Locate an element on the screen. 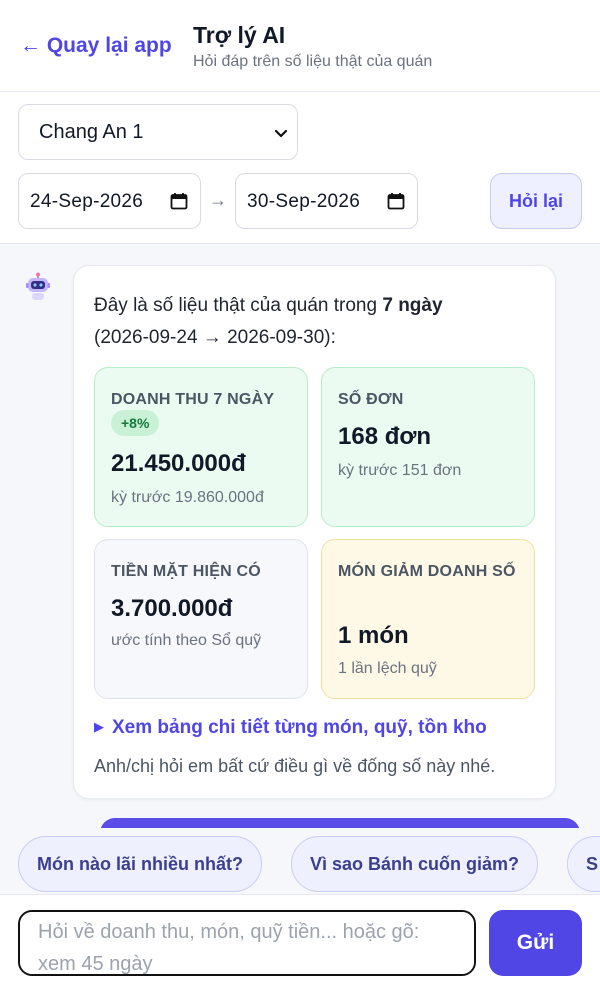  metric-label: SỐ ĐƠN is located at coordinates (371, 399).